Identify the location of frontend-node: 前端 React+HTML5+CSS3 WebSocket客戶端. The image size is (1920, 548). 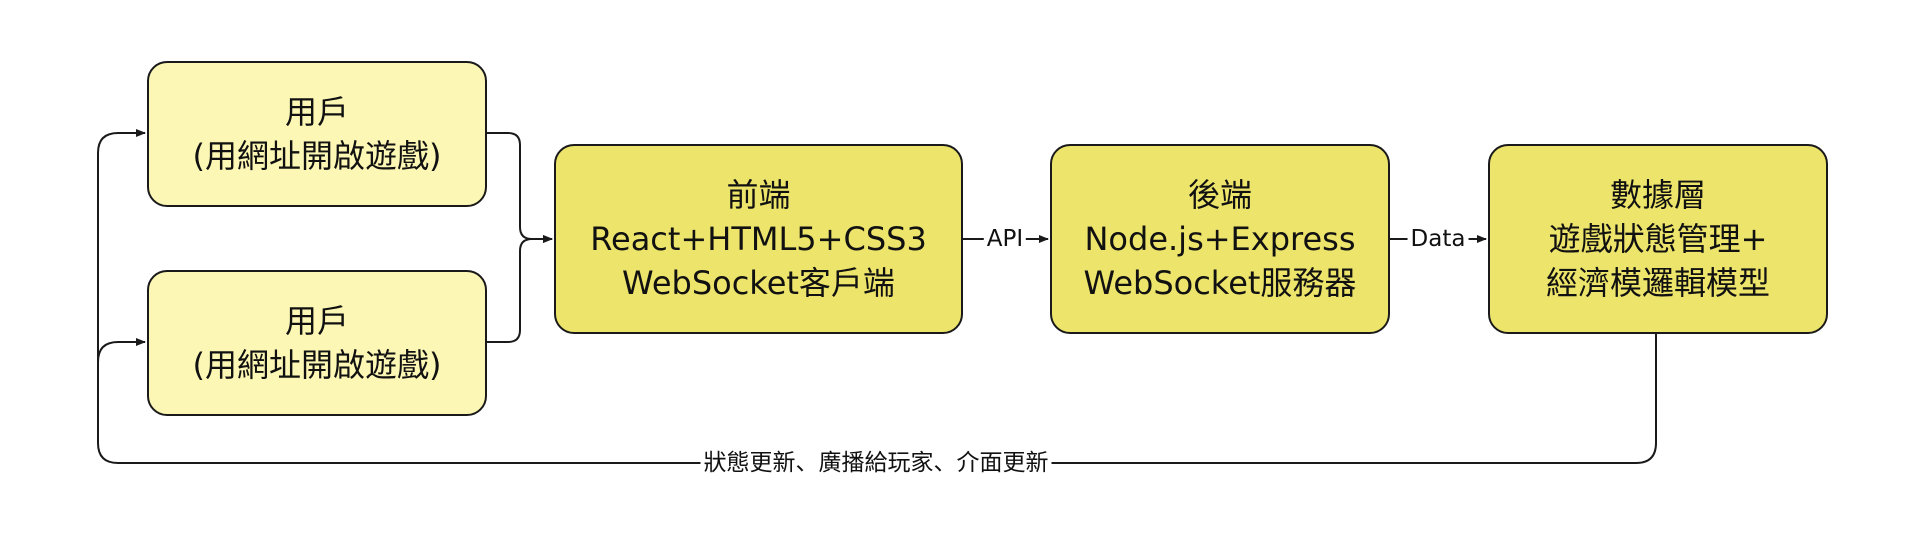
(758, 239).